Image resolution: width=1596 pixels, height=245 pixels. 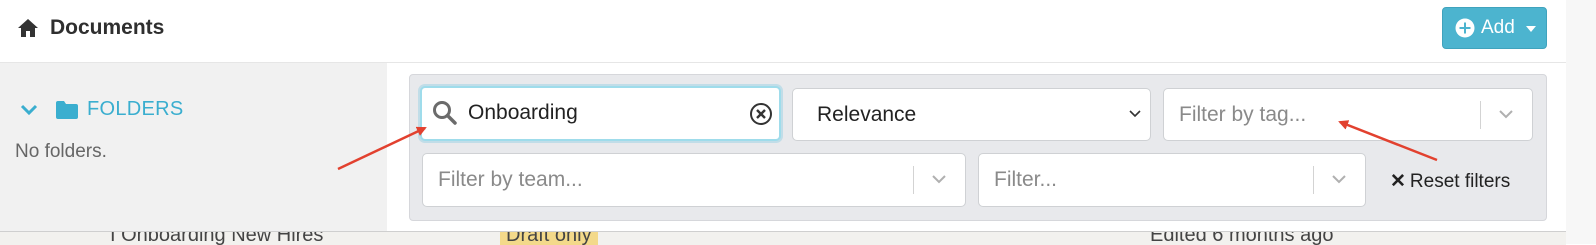 I want to click on scrollbar-gutter, so click(x=1581, y=122).